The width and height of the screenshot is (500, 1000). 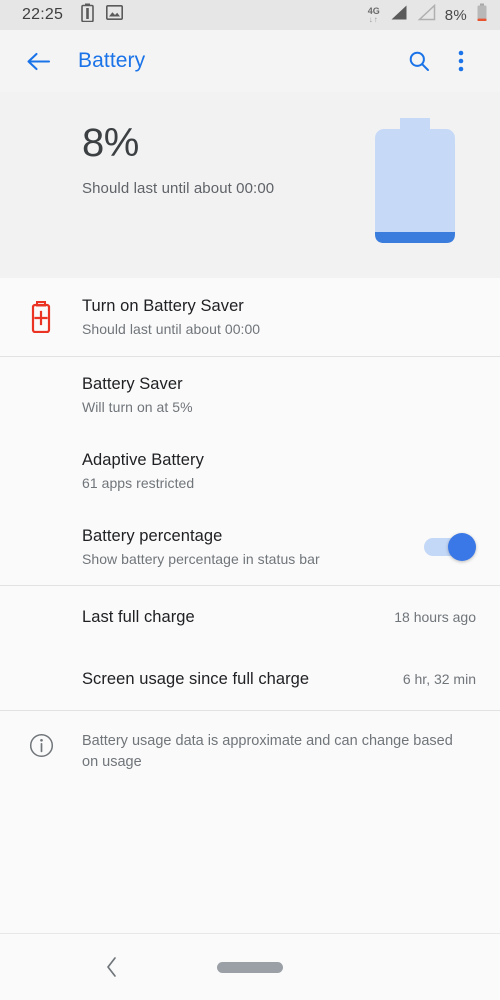 What do you see at coordinates (250, 864) in the screenshot?
I see `page-filler` at bounding box center [250, 864].